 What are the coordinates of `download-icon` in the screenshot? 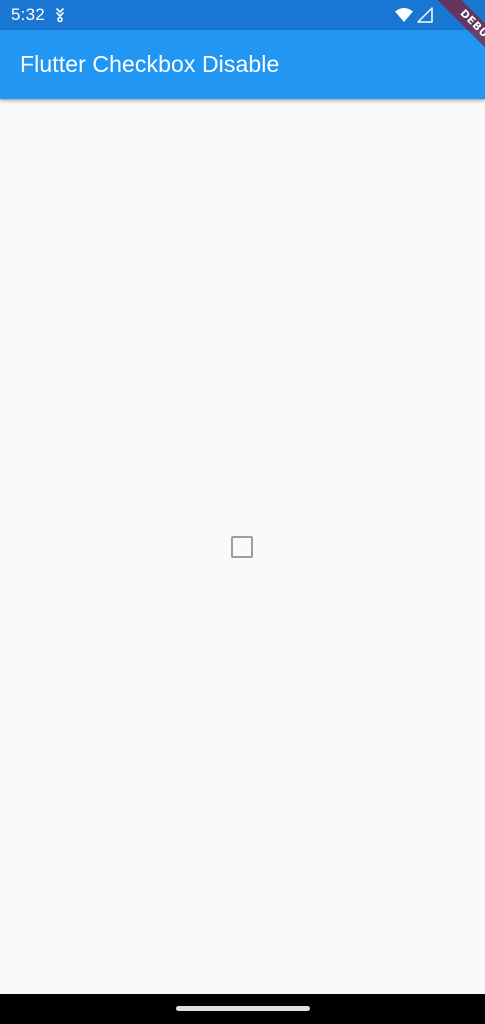 It's located at (60, 15).